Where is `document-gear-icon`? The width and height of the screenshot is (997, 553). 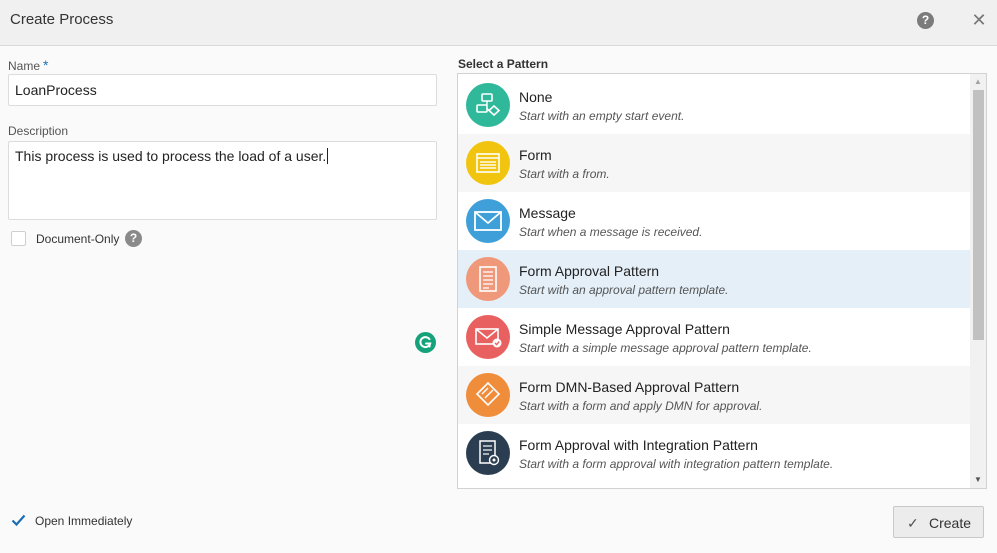
document-gear-icon is located at coordinates (488, 453).